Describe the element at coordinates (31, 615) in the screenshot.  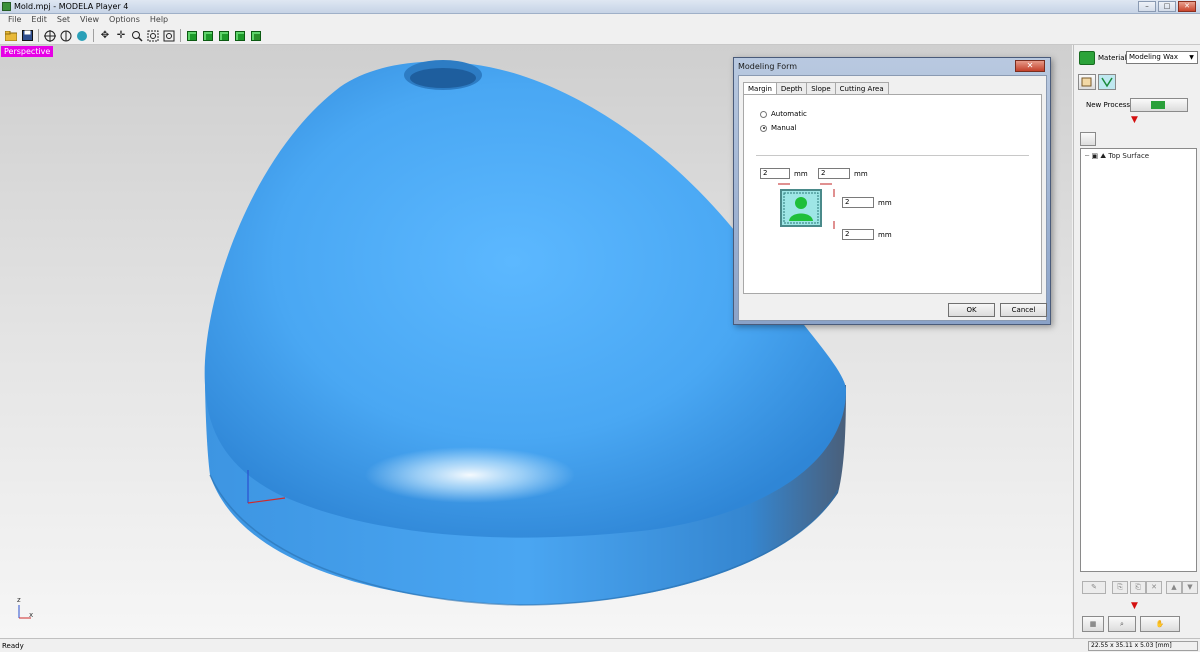
I see `axis-x-label: x` at that location.